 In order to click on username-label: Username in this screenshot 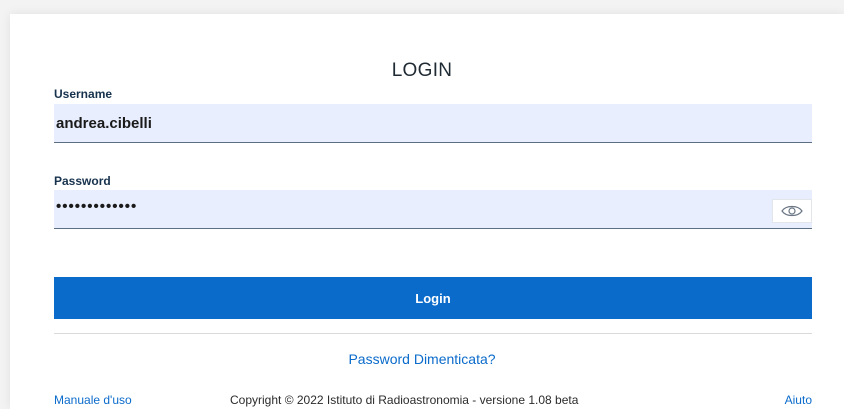, I will do `click(83, 94)`.